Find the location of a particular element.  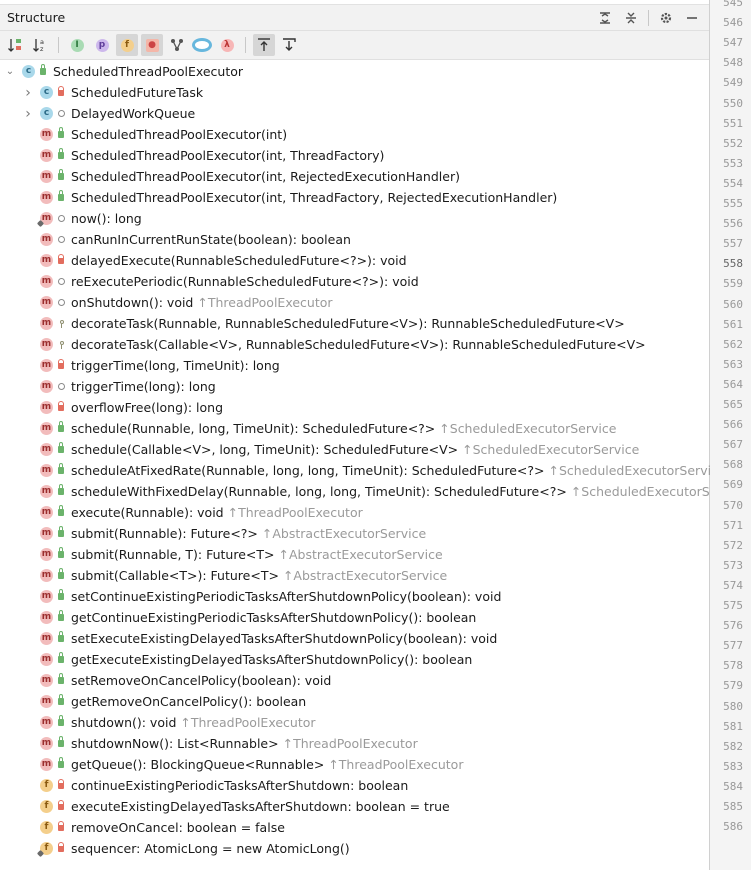

show-non-public-icon: ● is located at coordinates (152, 45).